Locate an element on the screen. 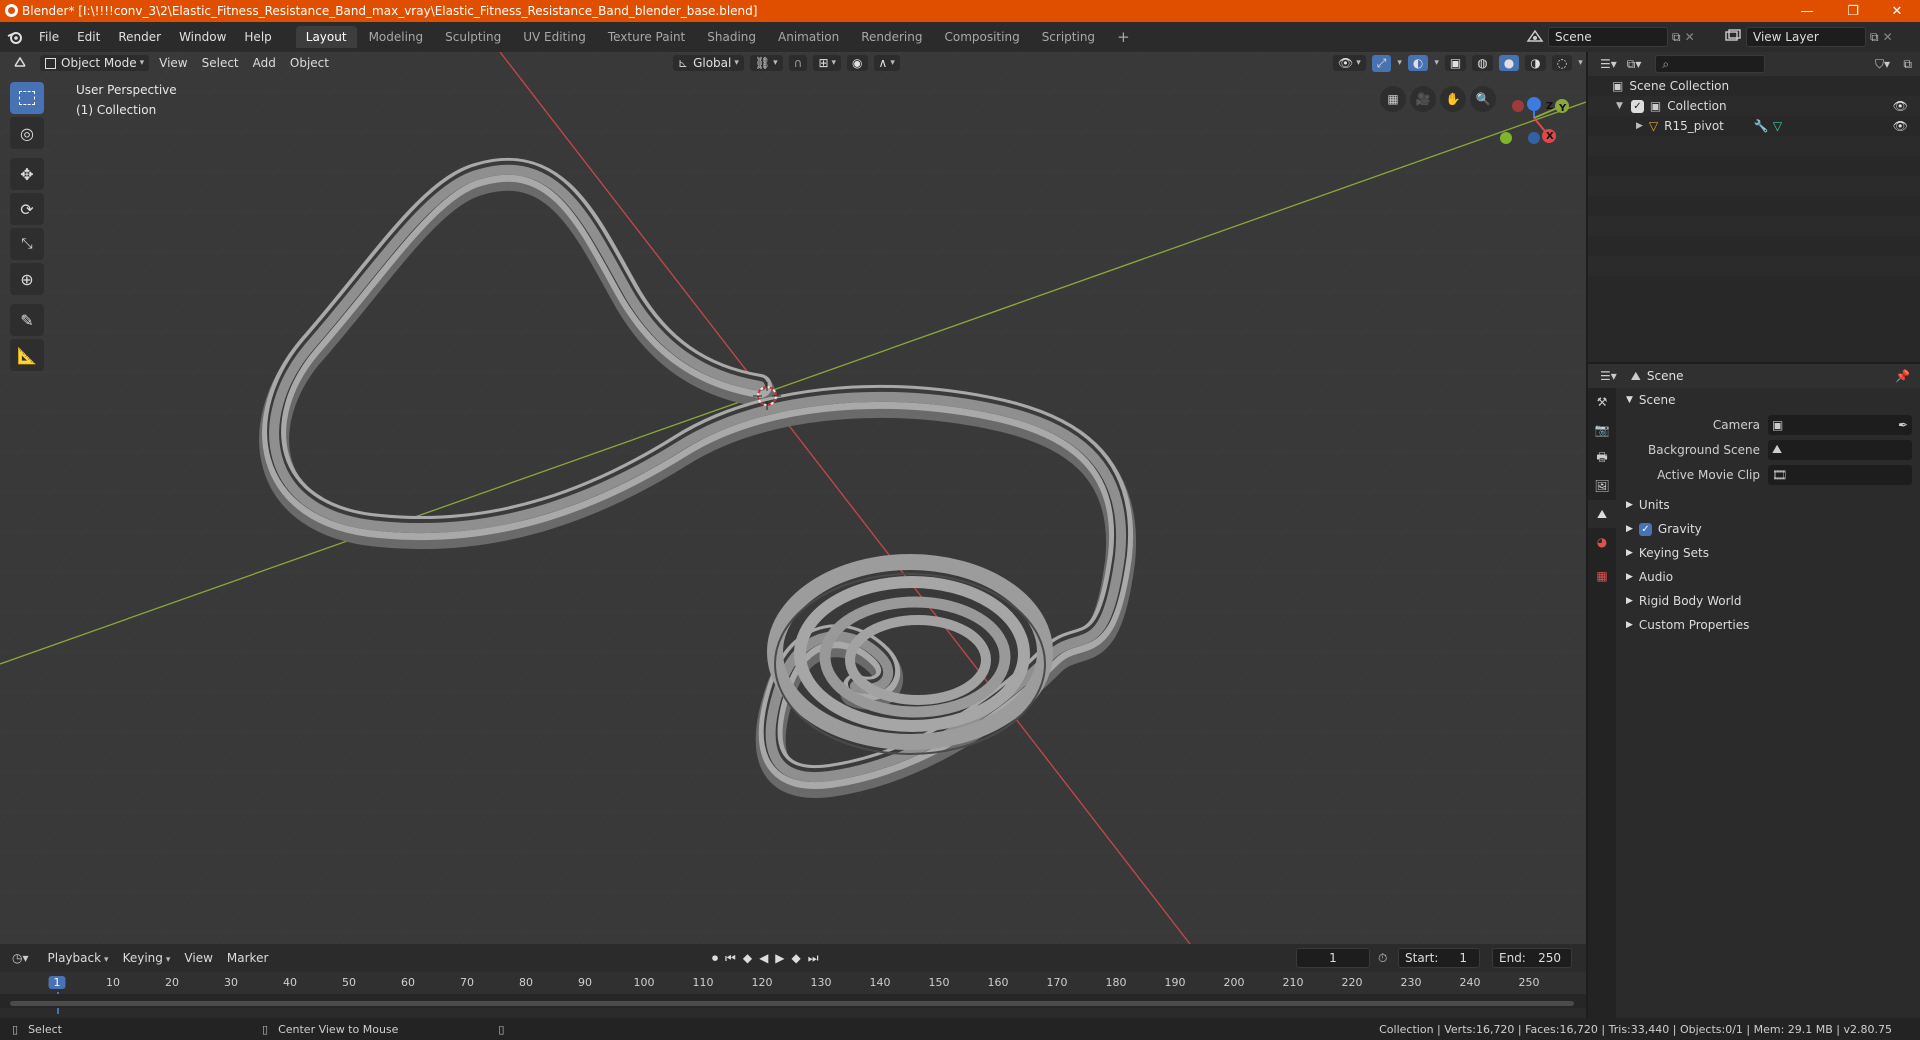 The image size is (1920, 1040). proportional-edit-toggle: ◉ is located at coordinates (857, 63).